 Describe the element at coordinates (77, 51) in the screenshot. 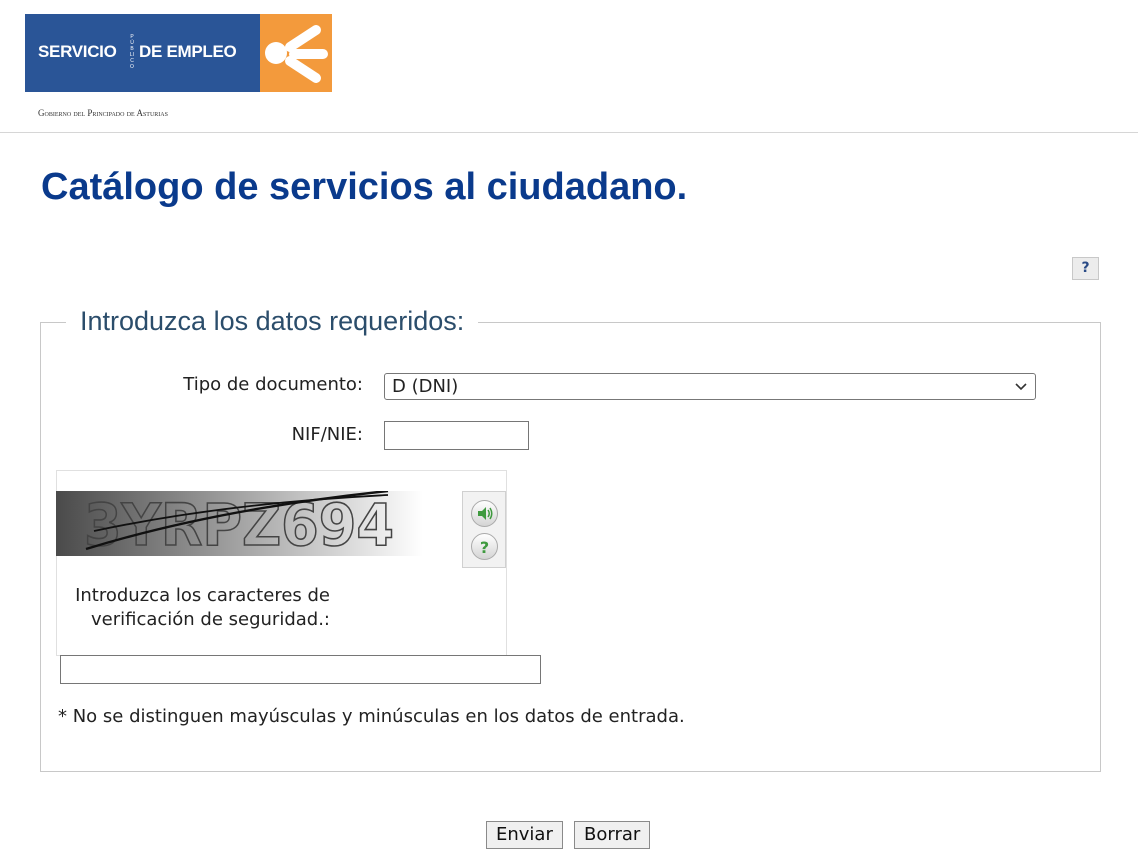

I see `logo-text-servicio: SERVICIO` at that location.